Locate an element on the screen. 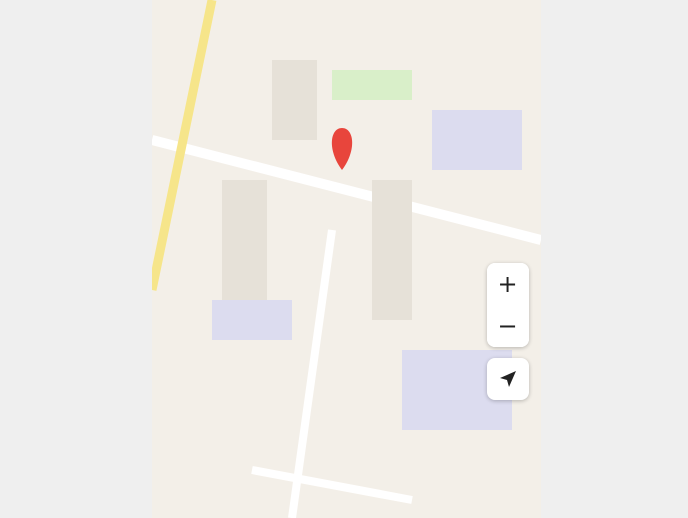 Image resolution: width=688 pixels, height=518 pixels. zoom-in-button: + is located at coordinates (507, 284).